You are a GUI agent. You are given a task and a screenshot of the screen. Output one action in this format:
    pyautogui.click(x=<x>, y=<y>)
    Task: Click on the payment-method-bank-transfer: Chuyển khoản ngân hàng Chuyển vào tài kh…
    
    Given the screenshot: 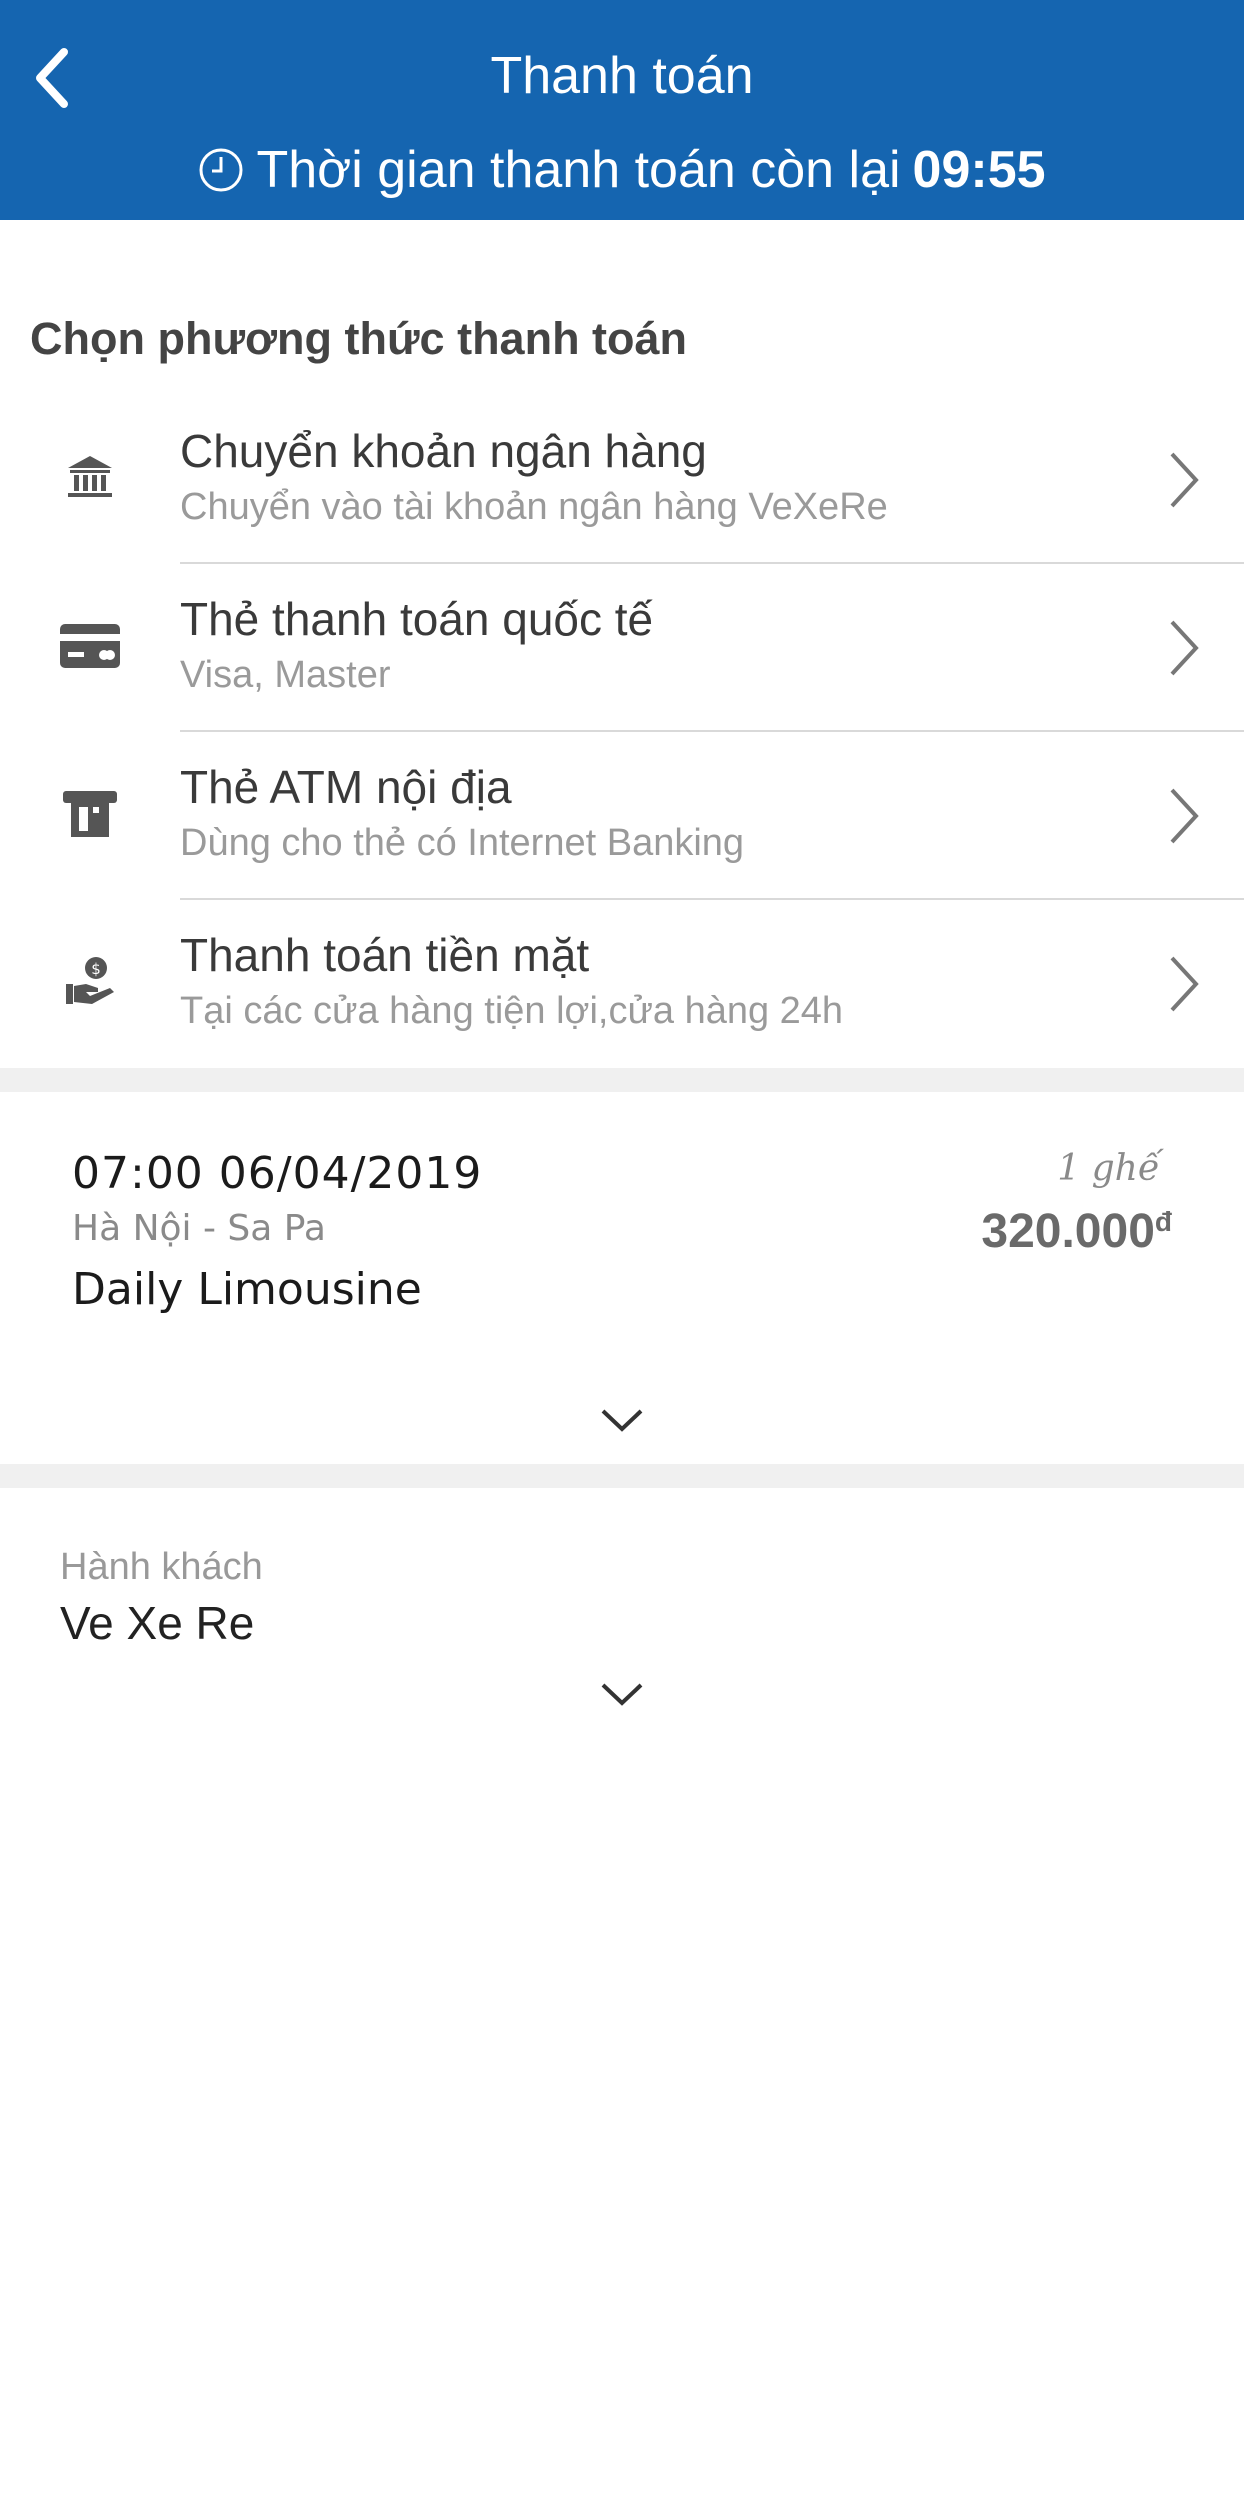 What is the action you would take?
    pyautogui.click(x=622, y=480)
    